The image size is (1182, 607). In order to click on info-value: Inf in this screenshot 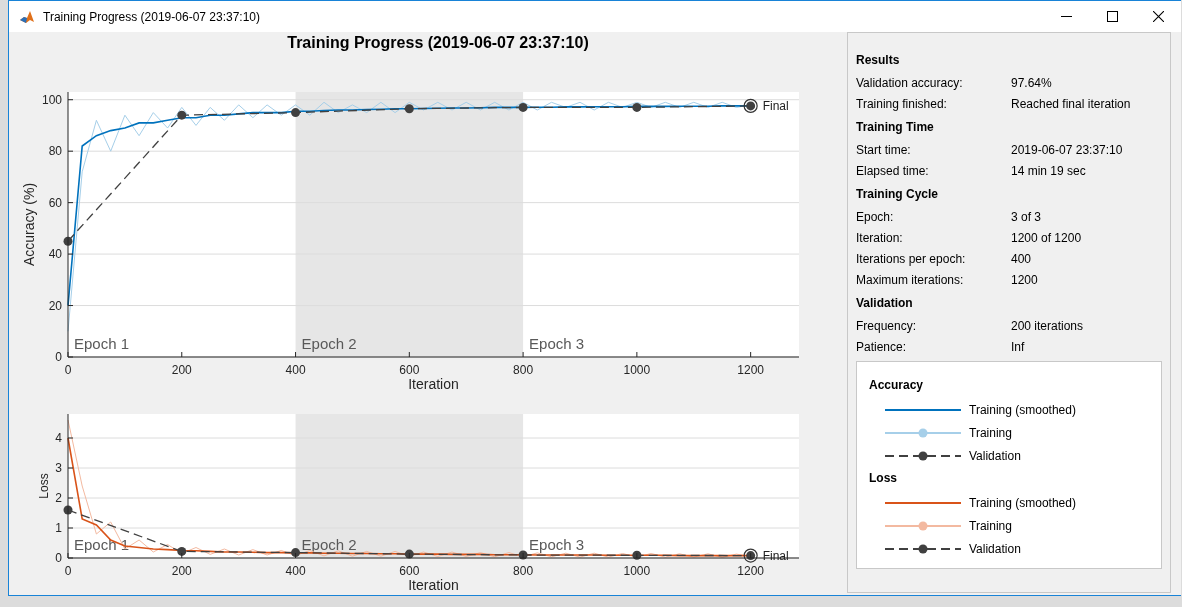, I will do `click(1018, 346)`.